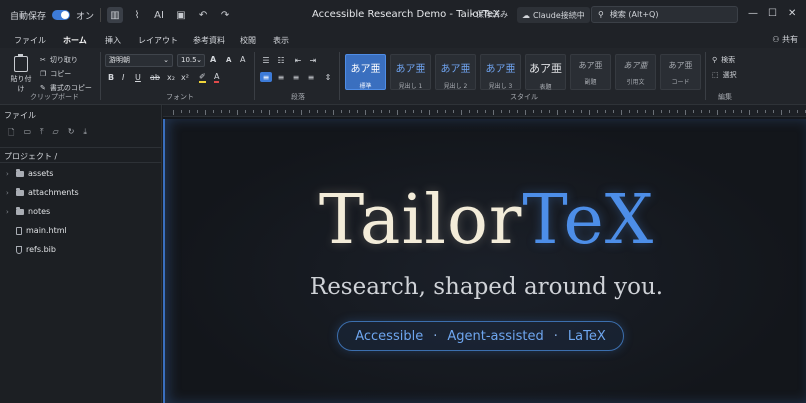 Image resolution: width=806 pixels, height=403 pixels. Describe the element at coordinates (85, 134) in the screenshot. I see `download-icon: ⤓` at that location.